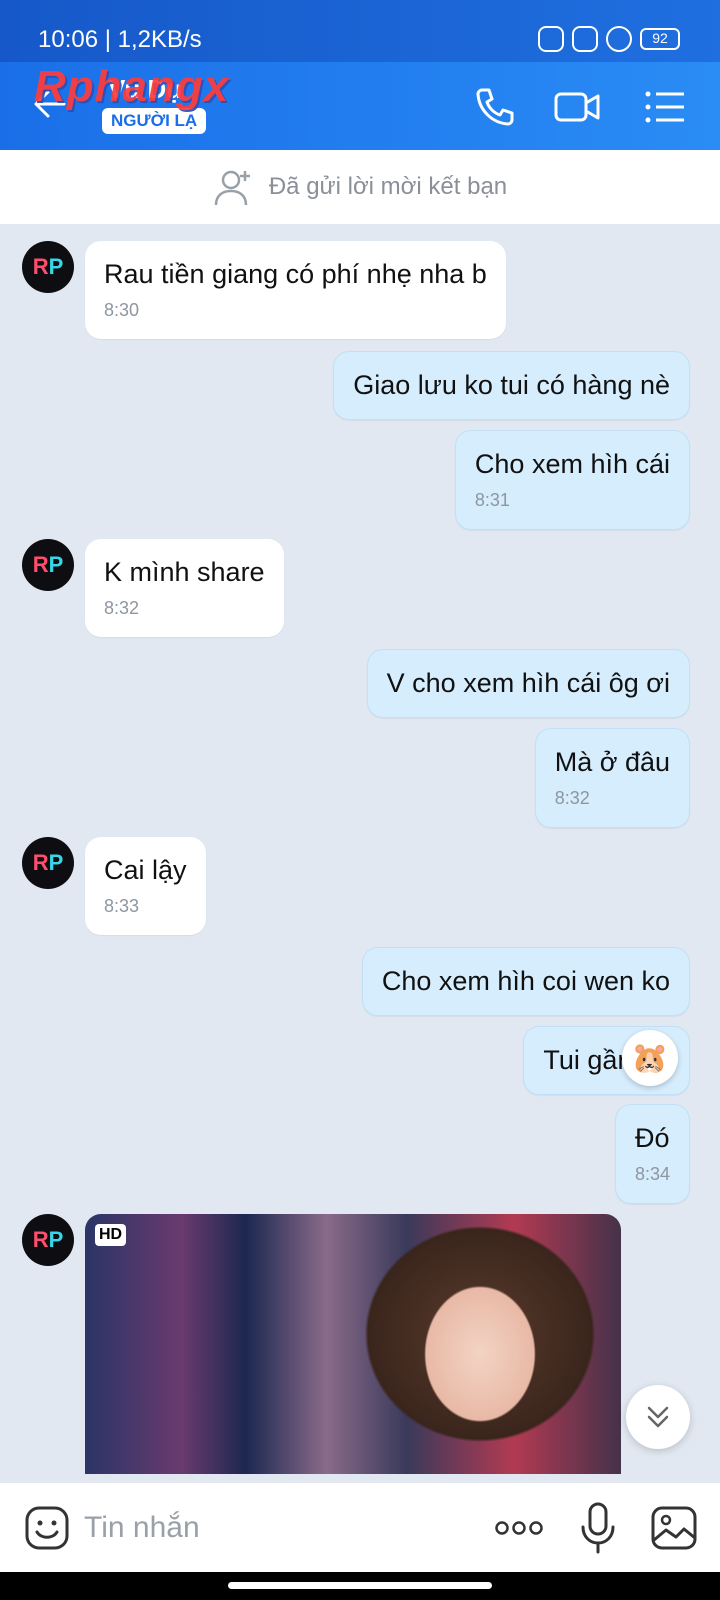 The width and height of the screenshot is (720, 1600). I want to click on status-icons: 92, so click(609, 39).